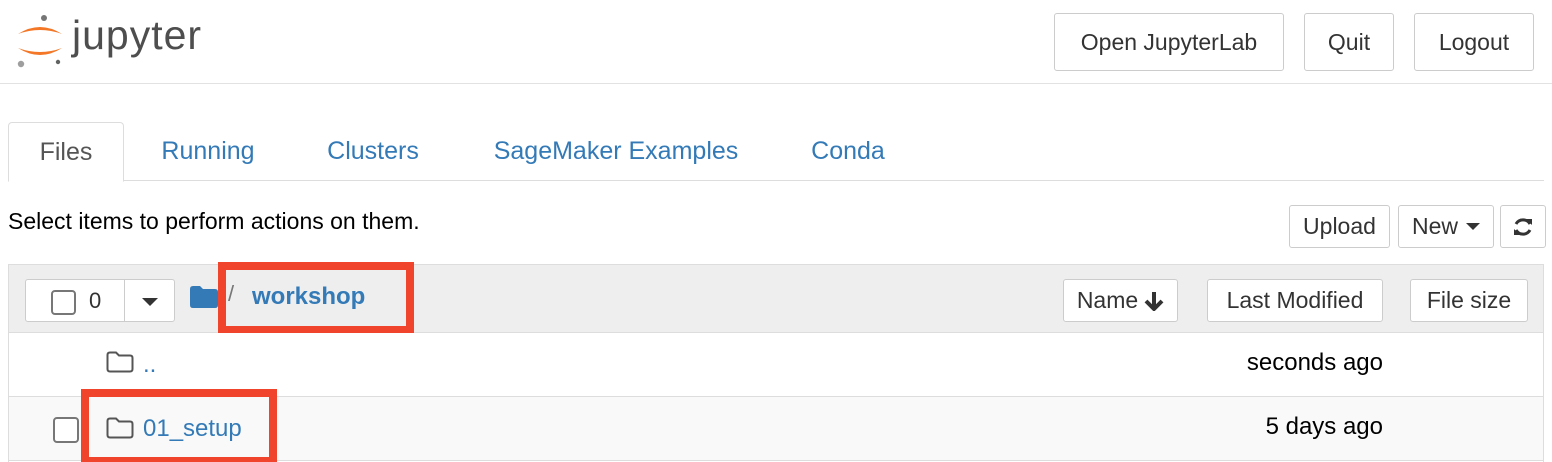 This screenshot has height=462, width=1552. I want to click on tab-sagemaker-examples: SageMaker Examples, so click(616, 151).